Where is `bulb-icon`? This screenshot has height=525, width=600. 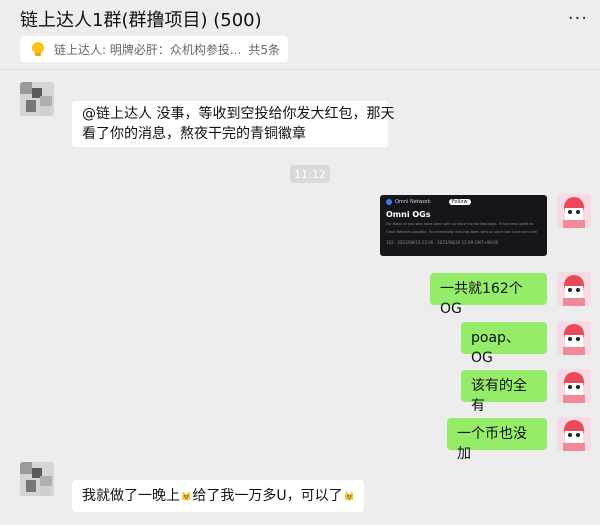
bulb-icon is located at coordinates (38, 49).